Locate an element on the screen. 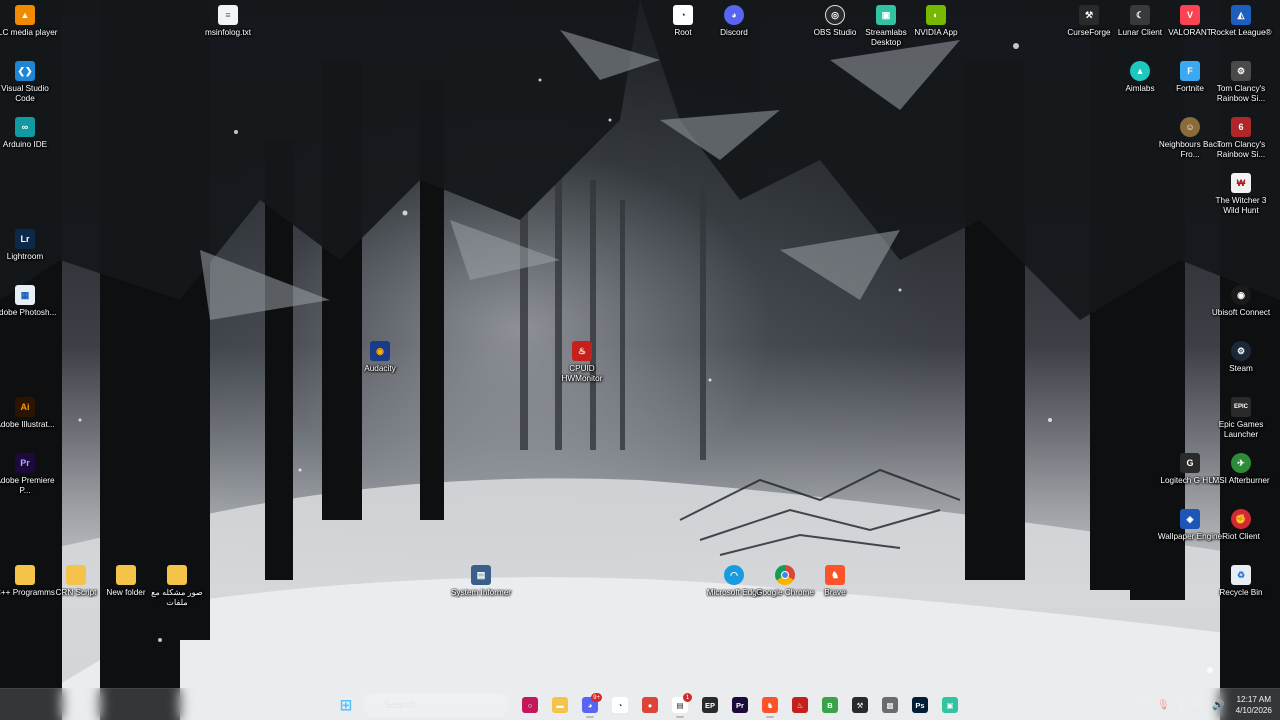  taskbar-app-streamlabs: ▣ is located at coordinates (950, 705).